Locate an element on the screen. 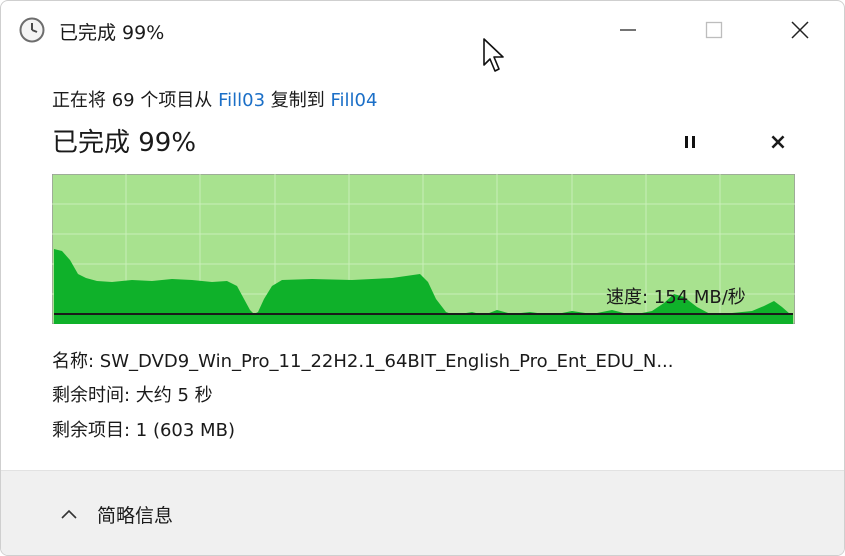  minimize-icon is located at coordinates (628, 30).